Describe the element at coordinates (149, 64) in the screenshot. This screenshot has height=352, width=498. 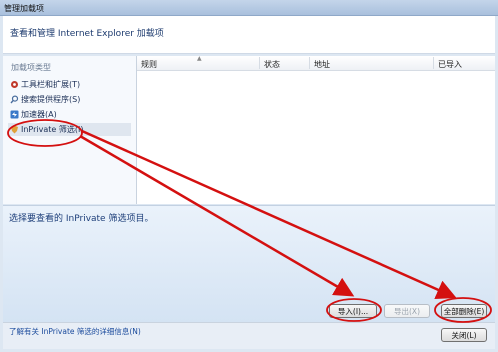
I see `column-rule: 规则` at that location.